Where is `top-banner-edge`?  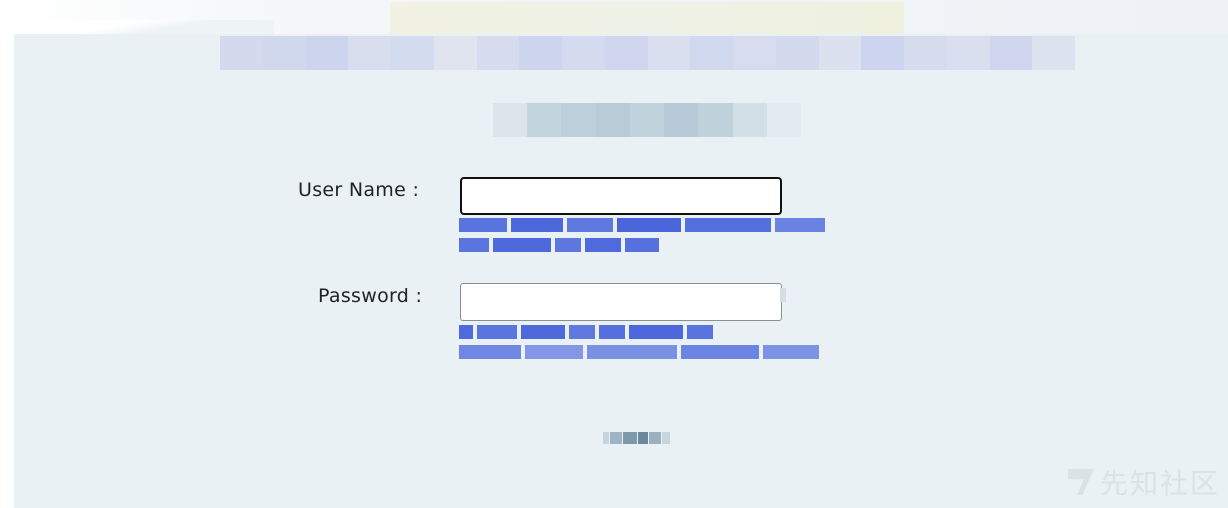
top-banner-edge is located at coordinates (144, 27).